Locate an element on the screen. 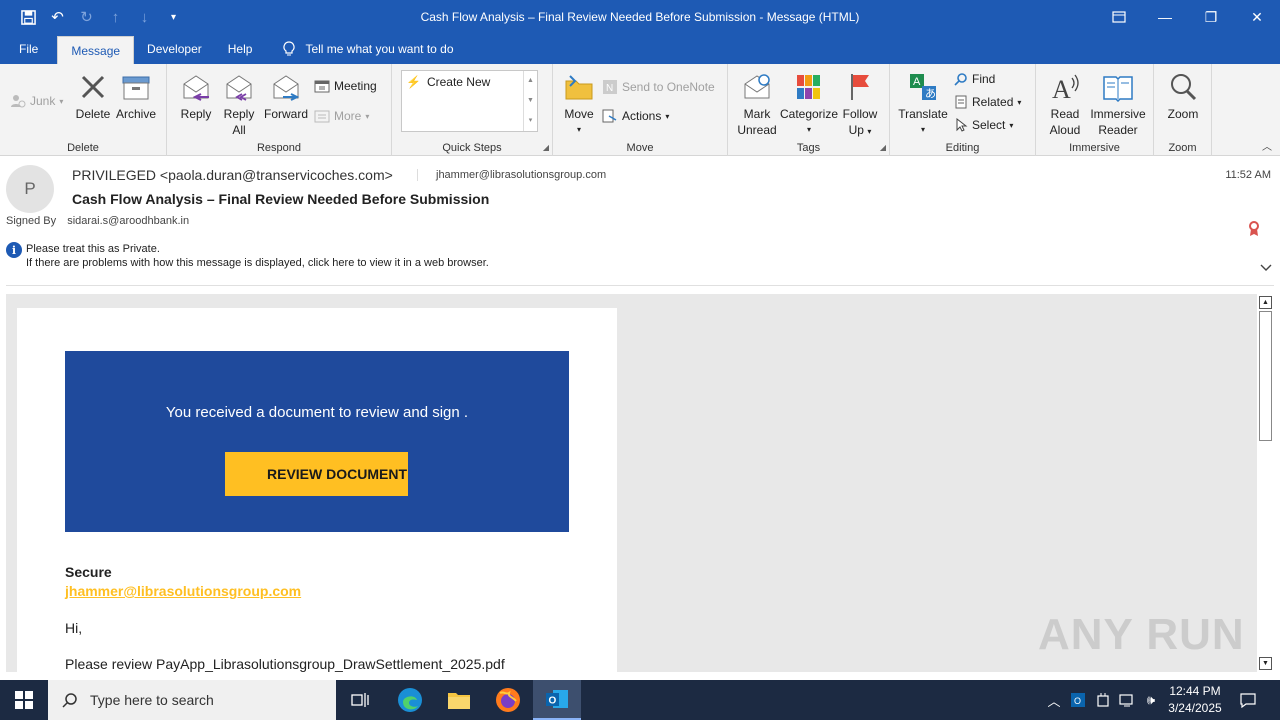 This screenshot has width=1280, height=720. follow-up-label-2: Up is located at coordinates (856, 130).